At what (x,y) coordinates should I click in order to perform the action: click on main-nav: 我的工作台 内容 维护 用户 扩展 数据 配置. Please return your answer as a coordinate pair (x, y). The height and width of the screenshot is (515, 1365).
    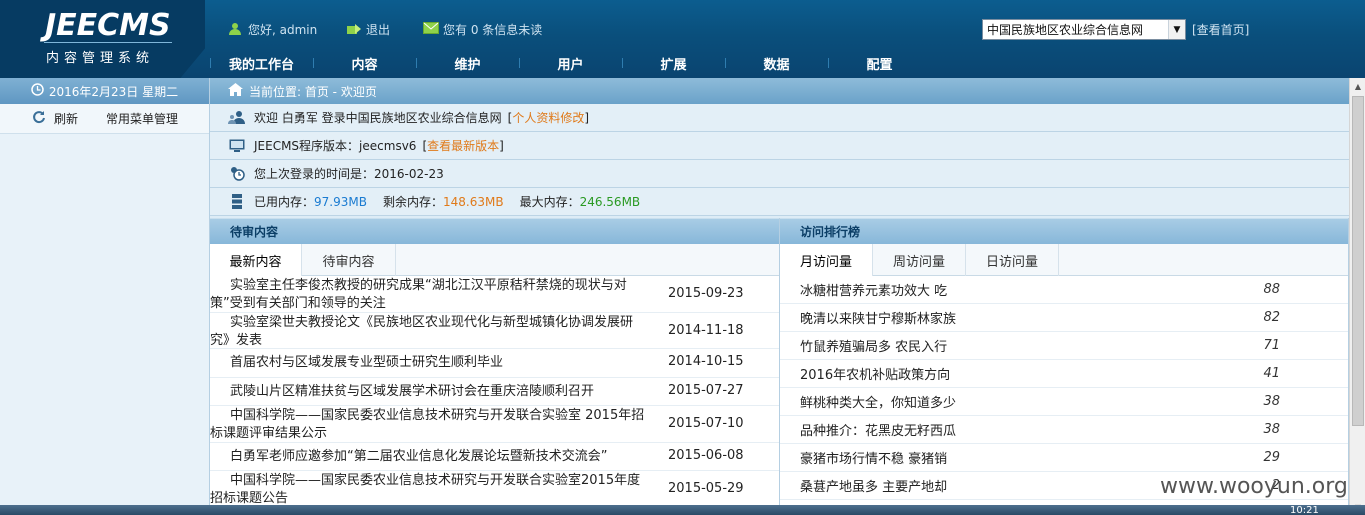
    Looking at the image, I should click on (787, 63).